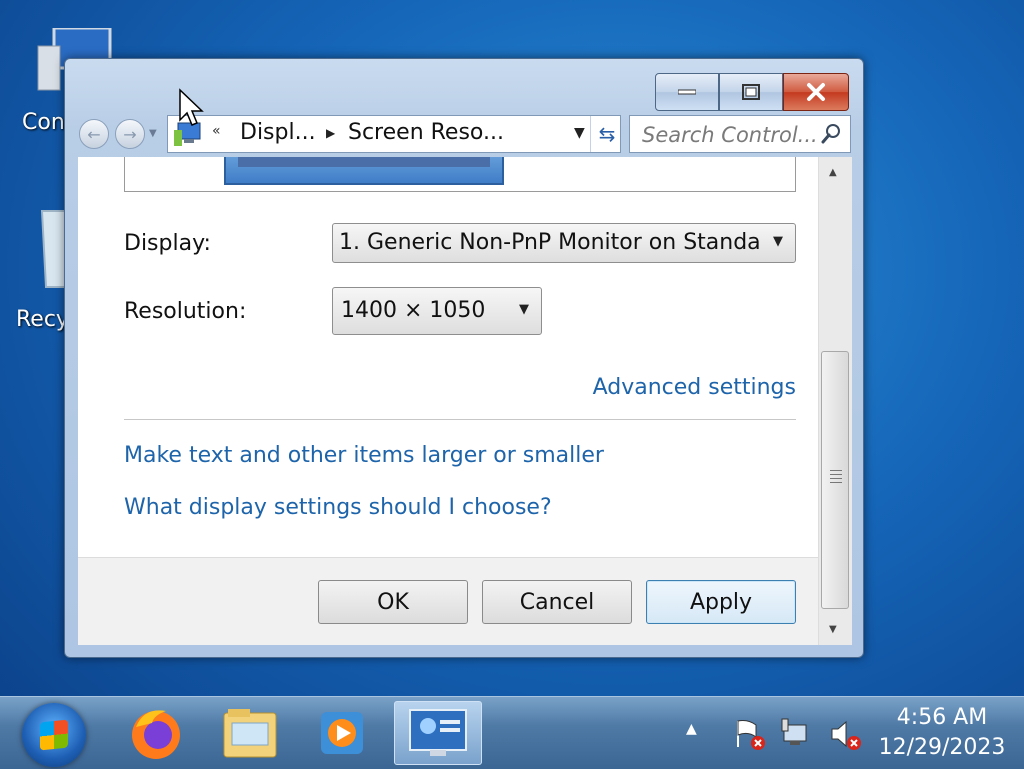 Image resolution: width=1024 pixels, height=769 pixels. Describe the element at coordinates (833, 172) in the screenshot. I see `scroll-up-icon: ▲` at that location.